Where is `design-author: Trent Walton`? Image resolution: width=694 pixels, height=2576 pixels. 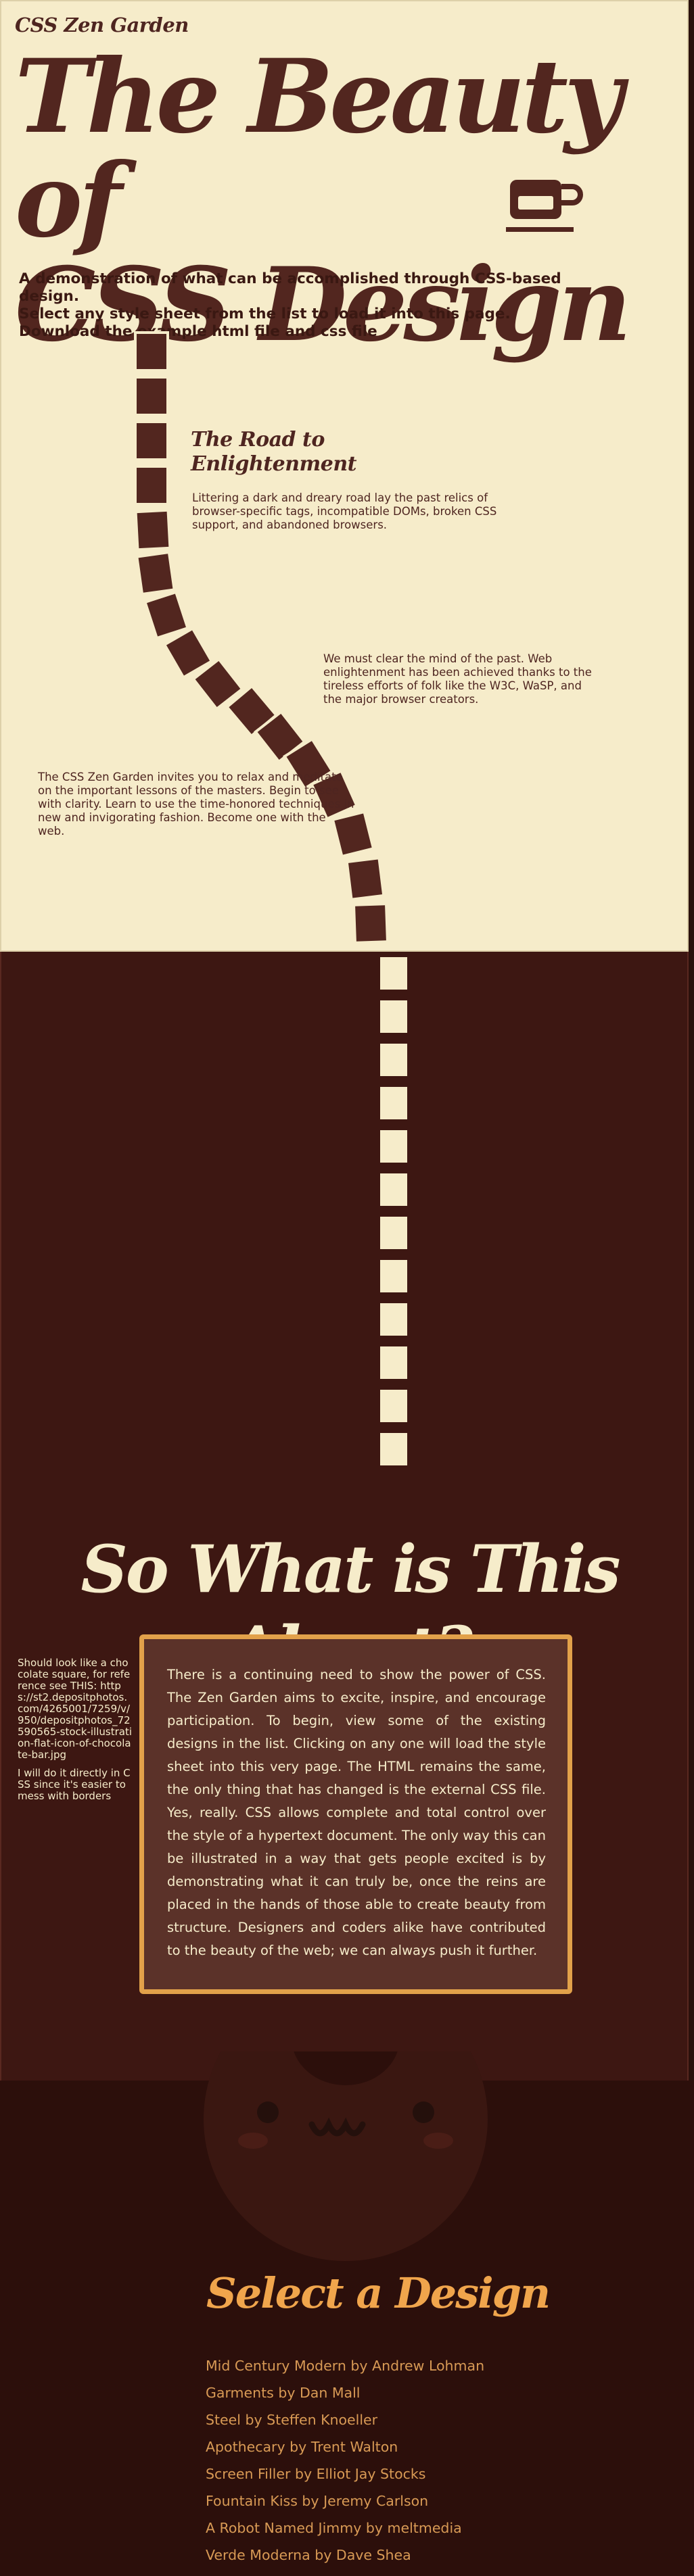
design-author: Trent Walton is located at coordinates (354, 2447).